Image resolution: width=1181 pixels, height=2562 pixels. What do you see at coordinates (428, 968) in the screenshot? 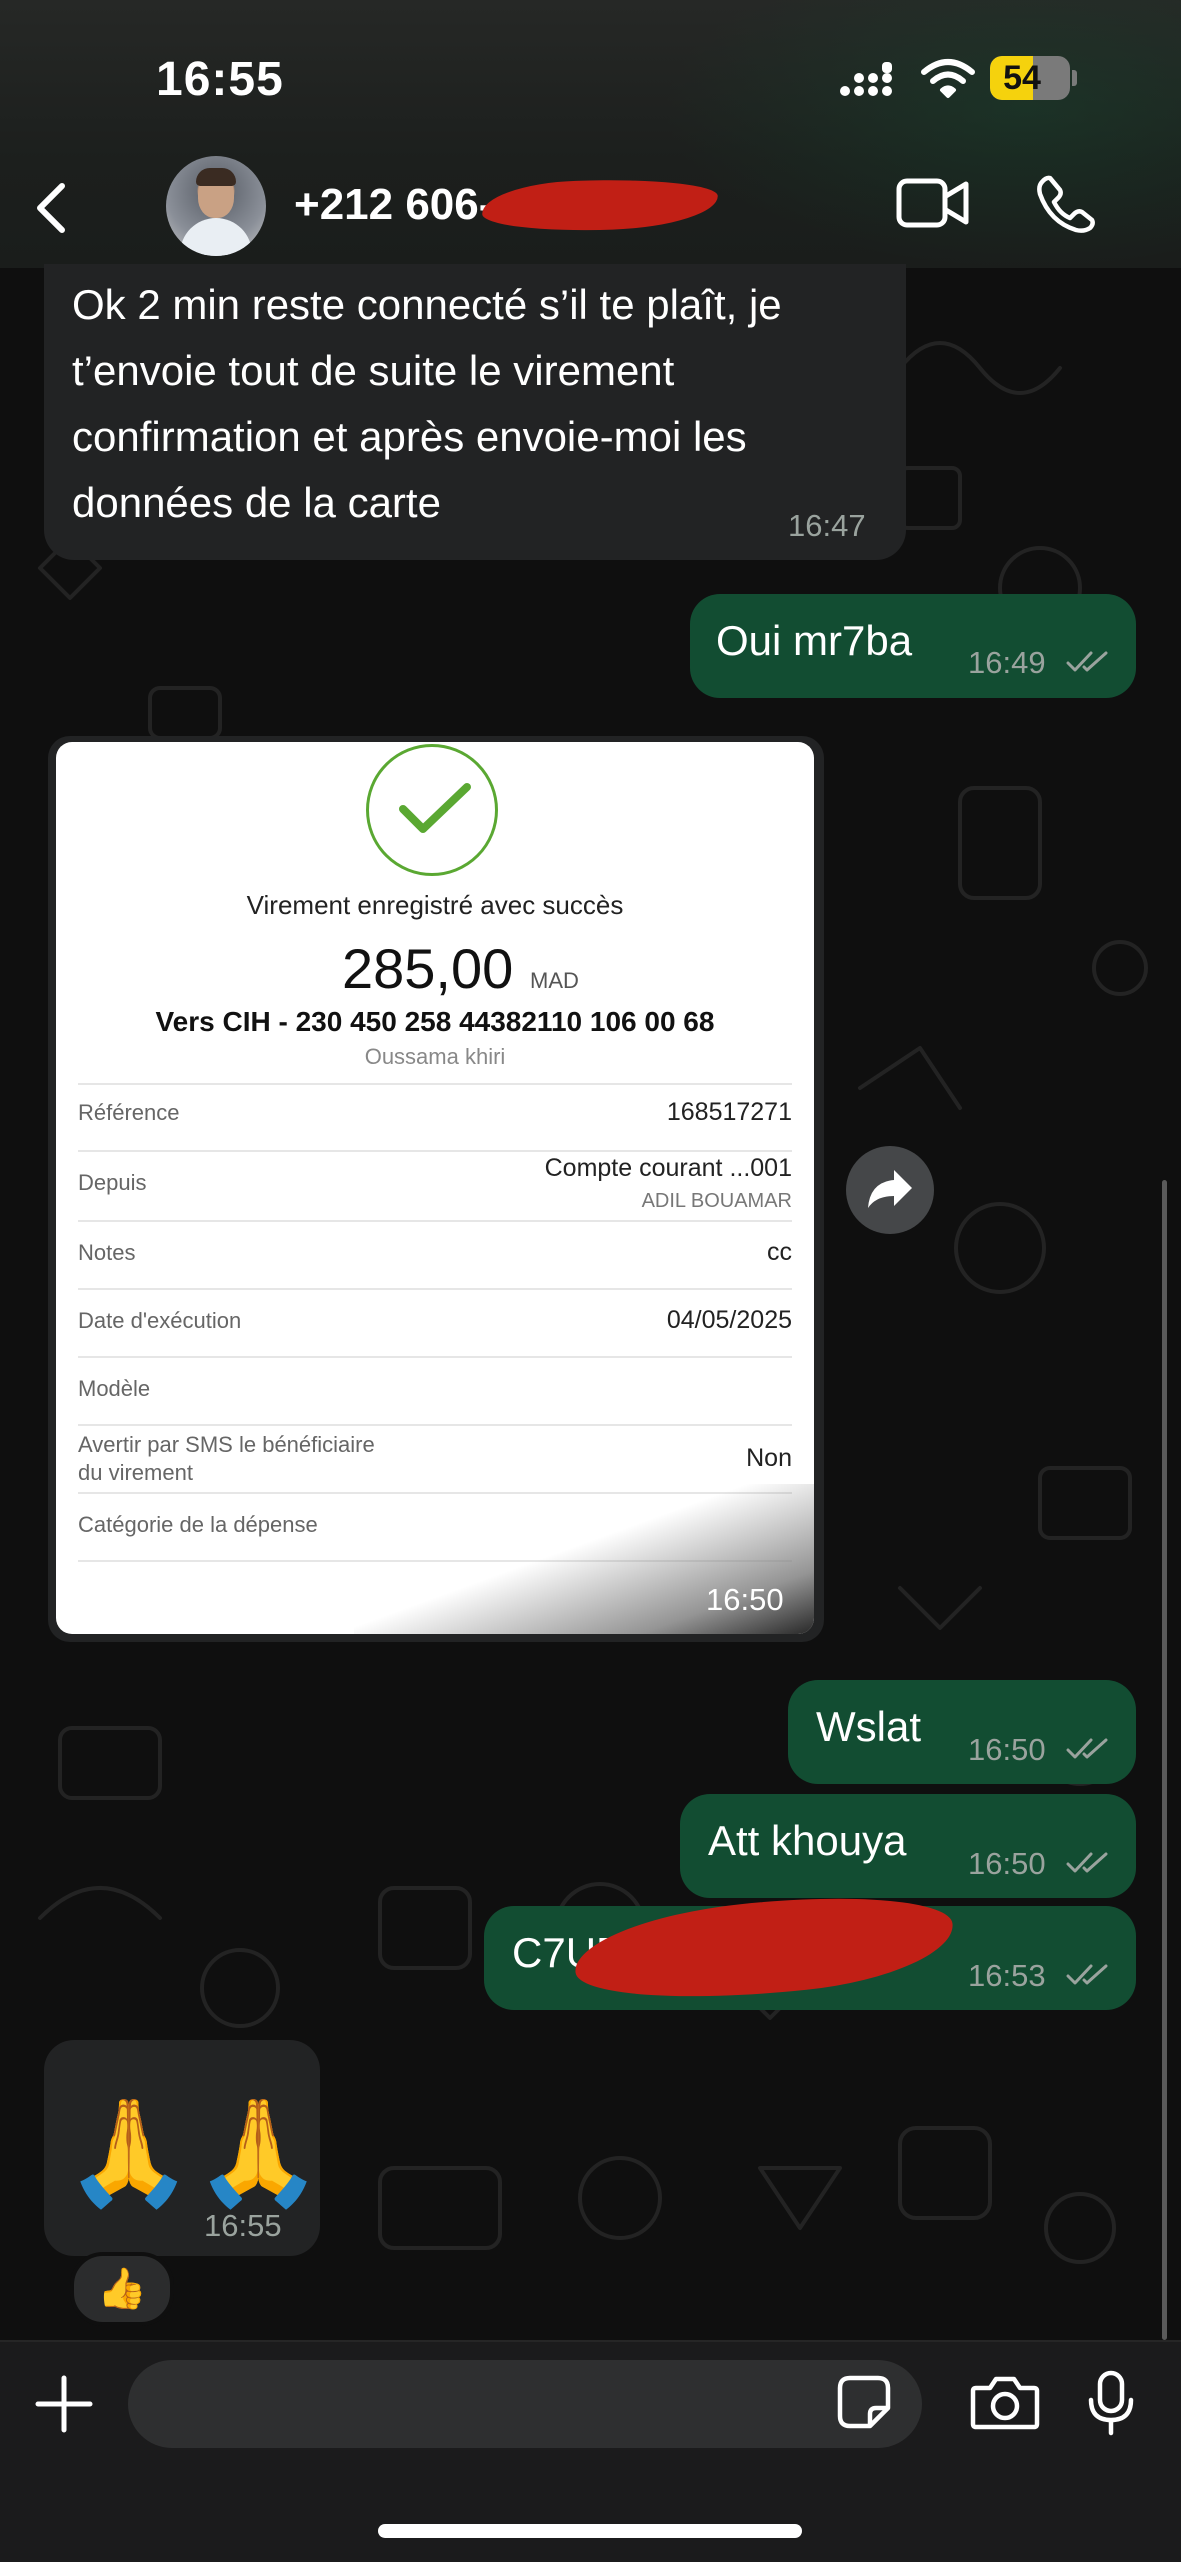
I see `receipt-amount: 285,00` at bounding box center [428, 968].